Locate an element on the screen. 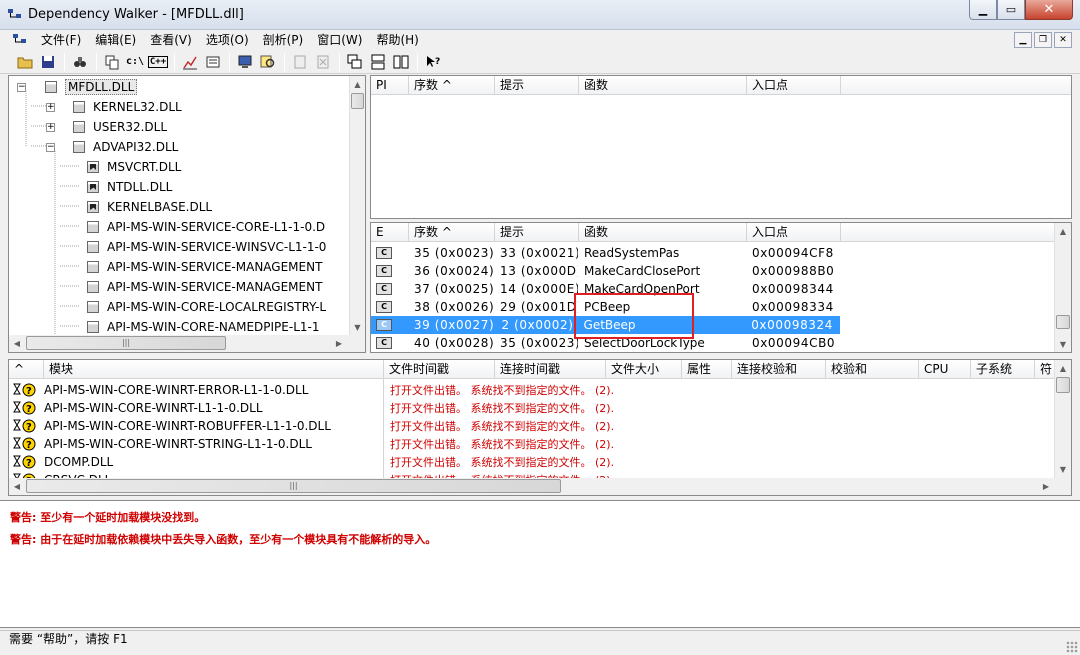  next-button is located at coordinates (323, 62).